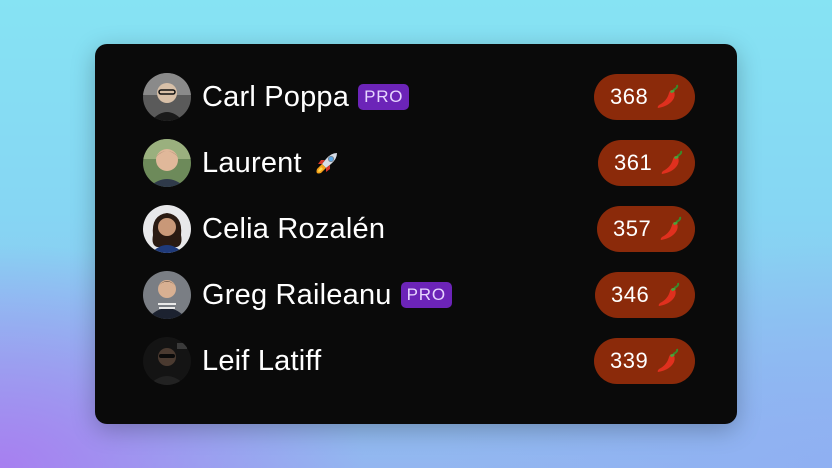 This screenshot has height=468, width=832. Describe the element at coordinates (419, 163) in the screenshot. I see `leaderboard-row: Laurent 361` at that location.